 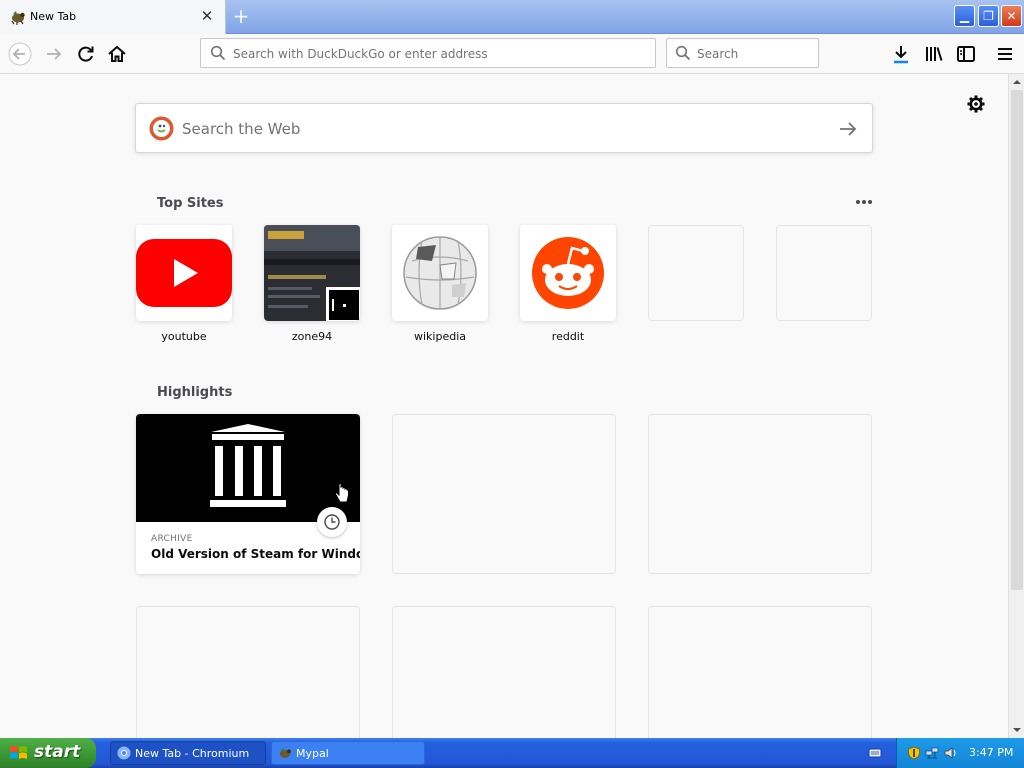 I want to click on clock-icon, so click(x=332, y=522).